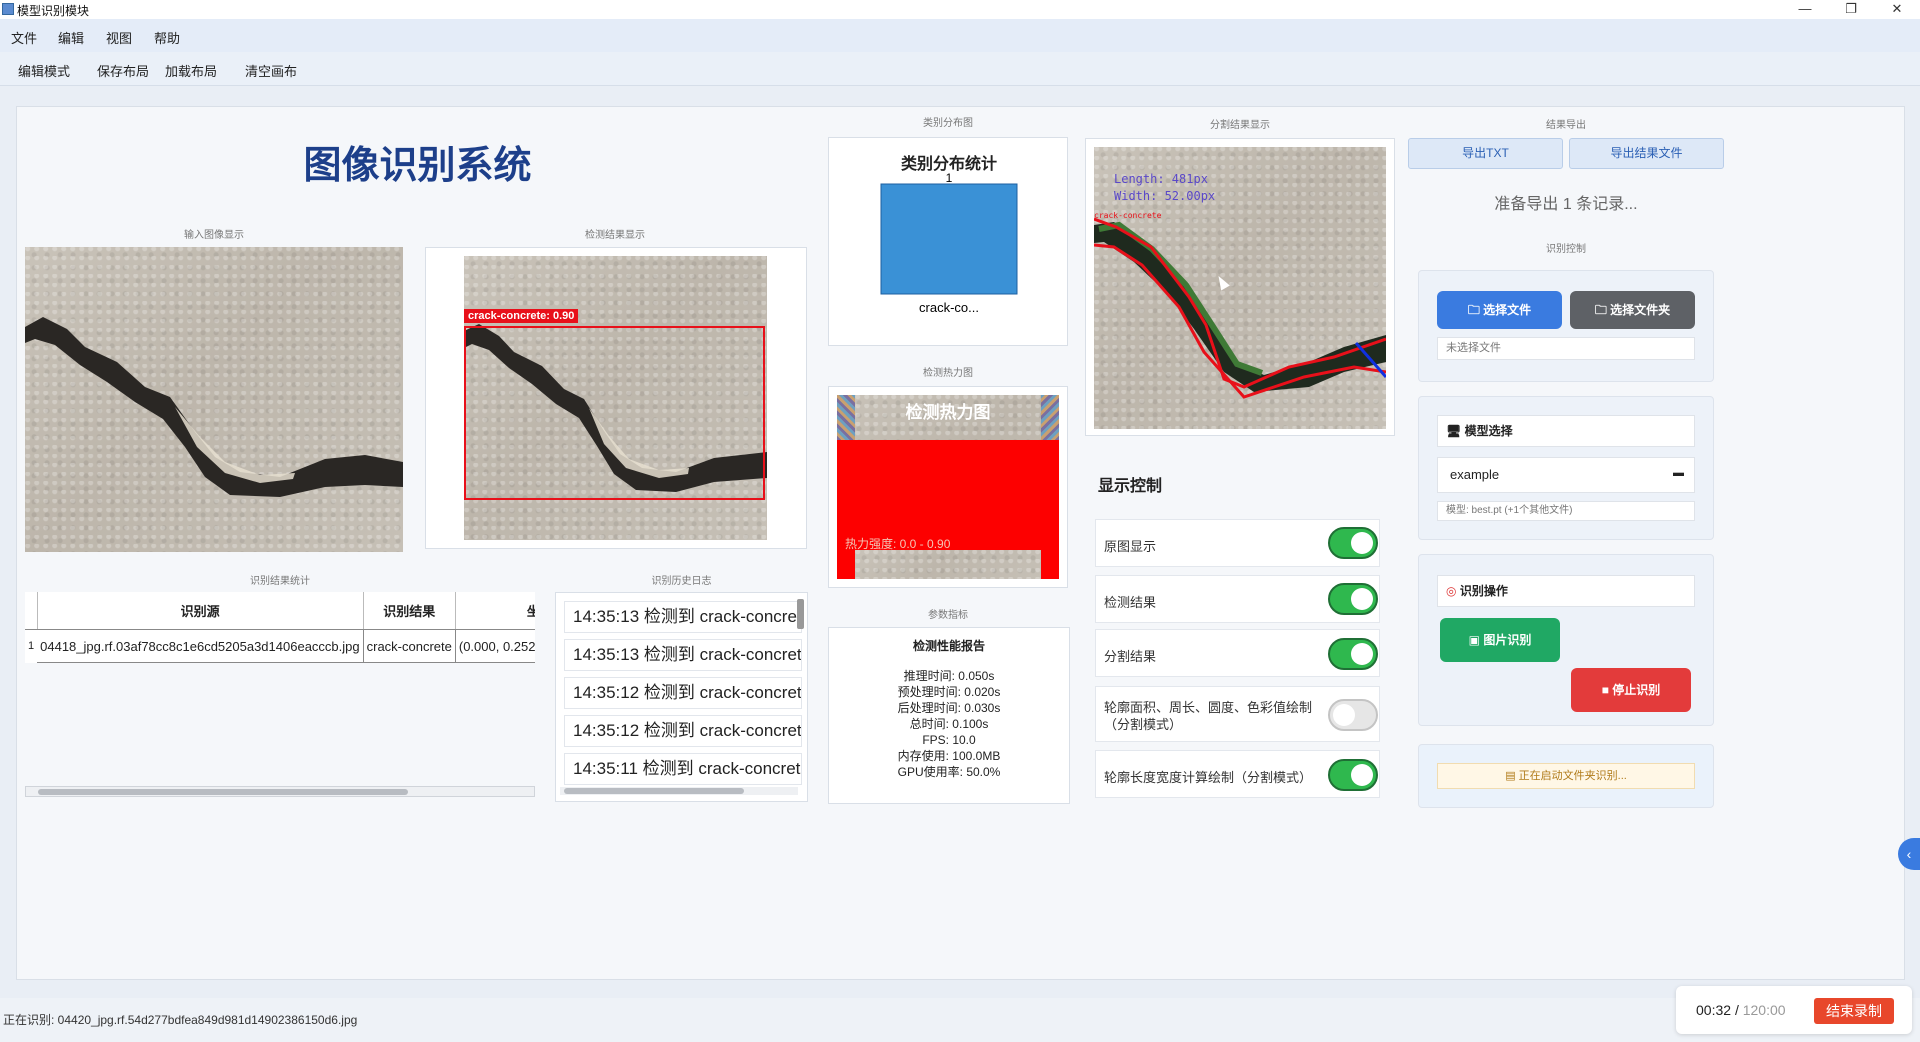 This screenshot has width=1920, height=1042. I want to click on model-info: 模型: best.pt (+1个其他文件), so click(1566, 511).